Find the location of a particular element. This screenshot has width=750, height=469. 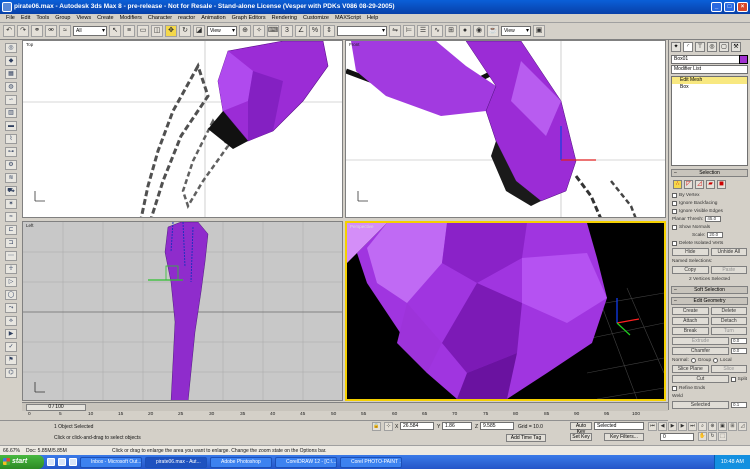

schematic-view-icon: ⊞ is located at coordinates (451, 31).